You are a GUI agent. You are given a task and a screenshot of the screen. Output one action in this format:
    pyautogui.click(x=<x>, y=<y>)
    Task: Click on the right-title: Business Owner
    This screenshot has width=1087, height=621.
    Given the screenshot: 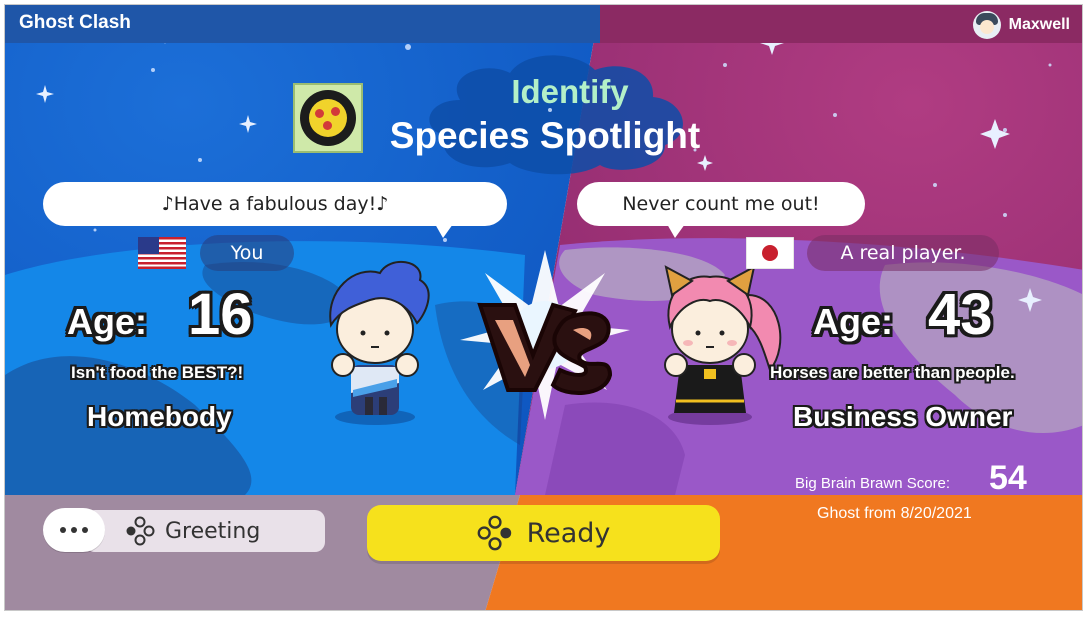 What is the action you would take?
    pyautogui.click(x=903, y=416)
    